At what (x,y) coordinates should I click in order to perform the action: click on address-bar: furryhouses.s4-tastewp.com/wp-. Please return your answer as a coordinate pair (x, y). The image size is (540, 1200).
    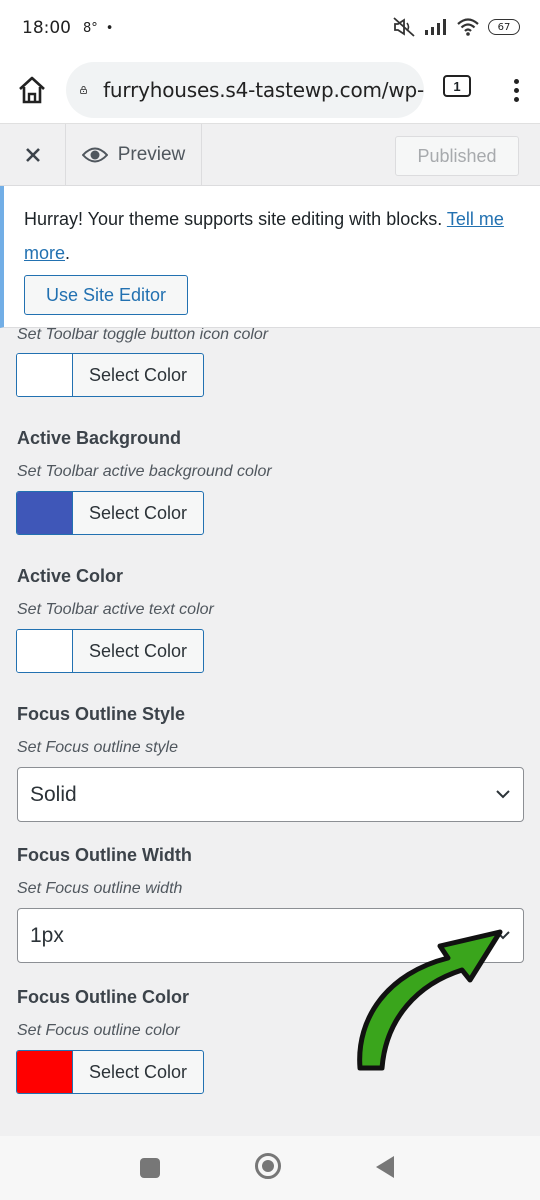
    Looking at the image, I should click on (245, 90).